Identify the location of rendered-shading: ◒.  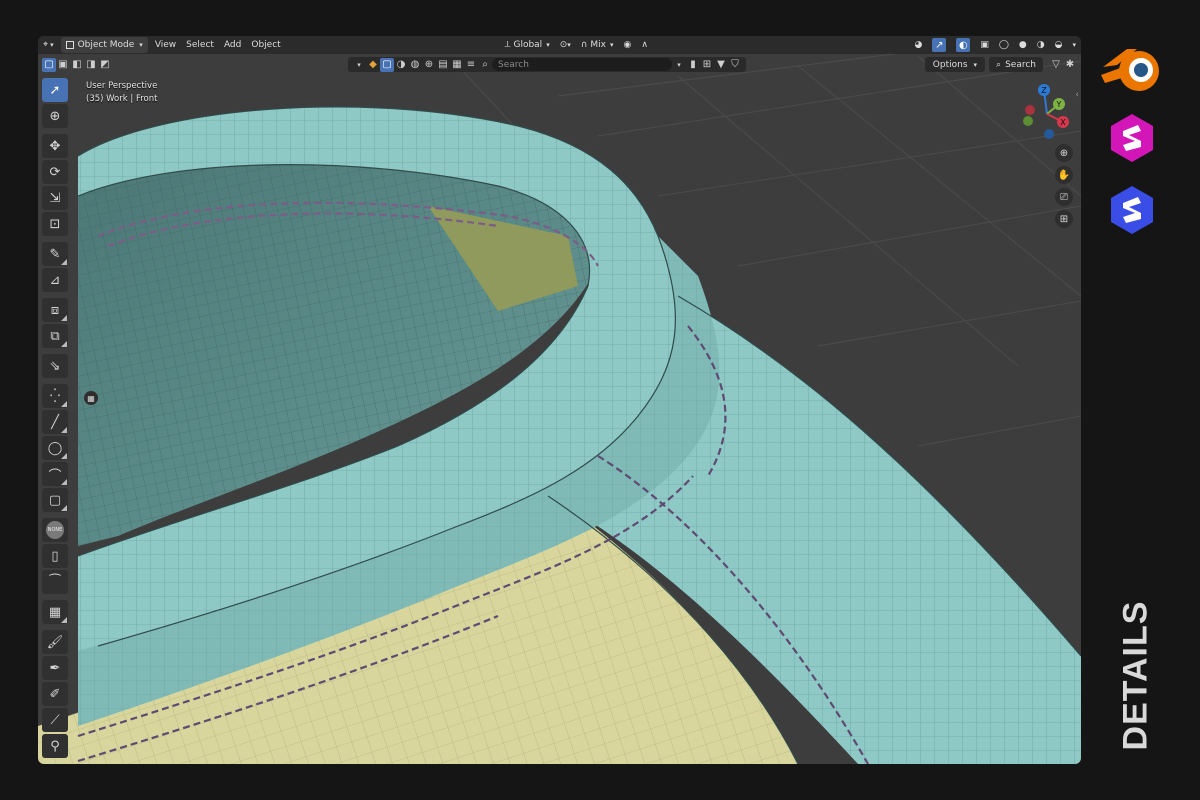
(1059, 45).